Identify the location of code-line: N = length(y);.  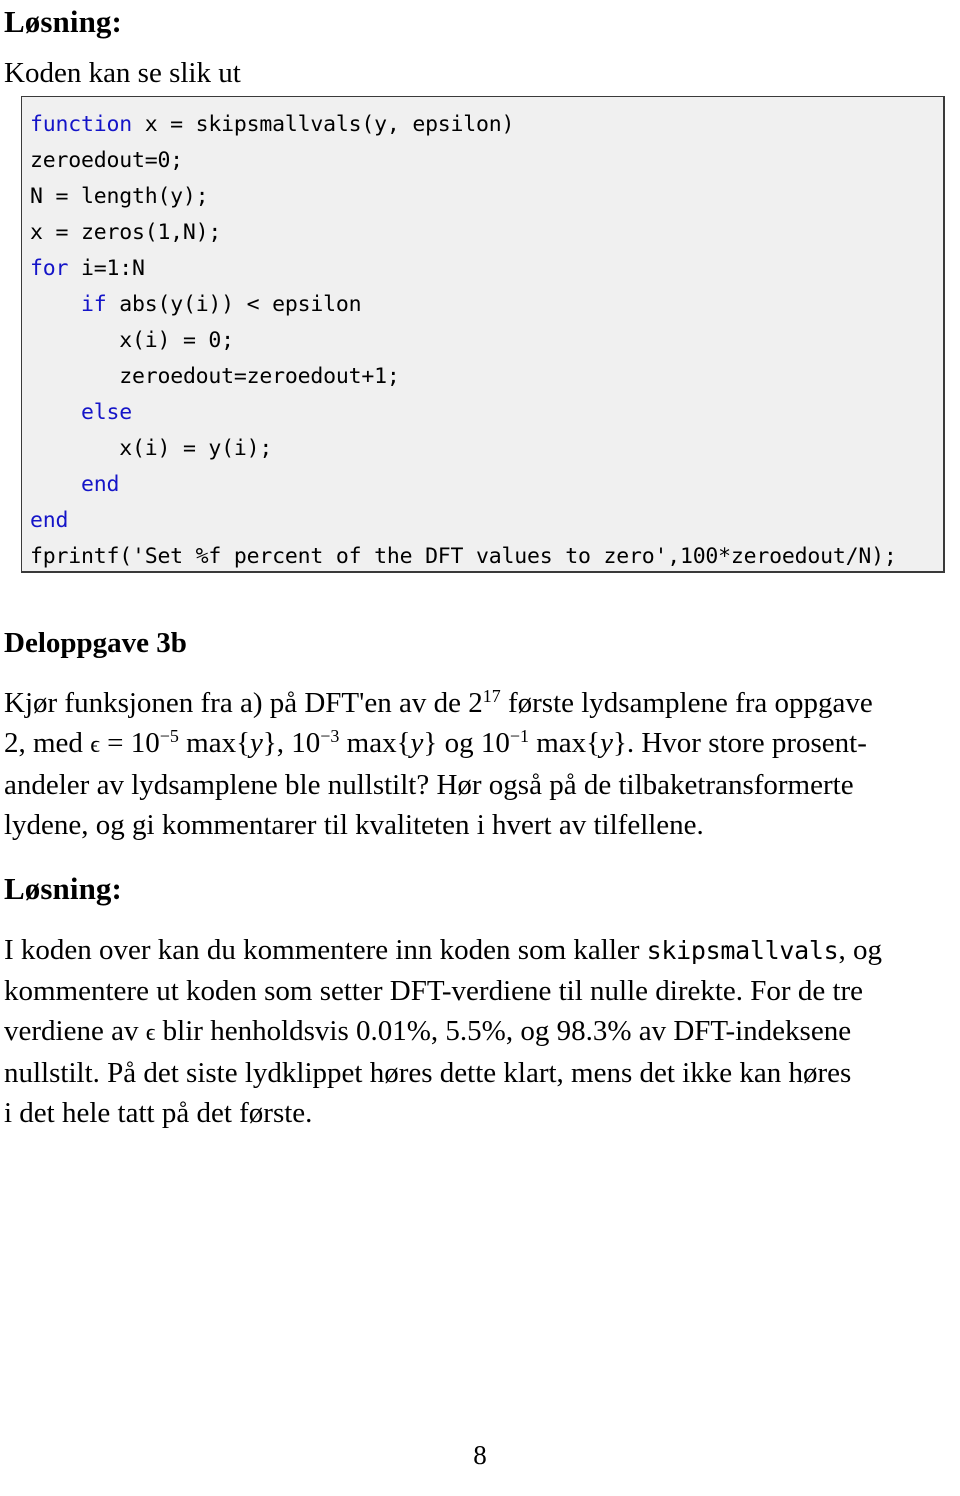
(486, 197).